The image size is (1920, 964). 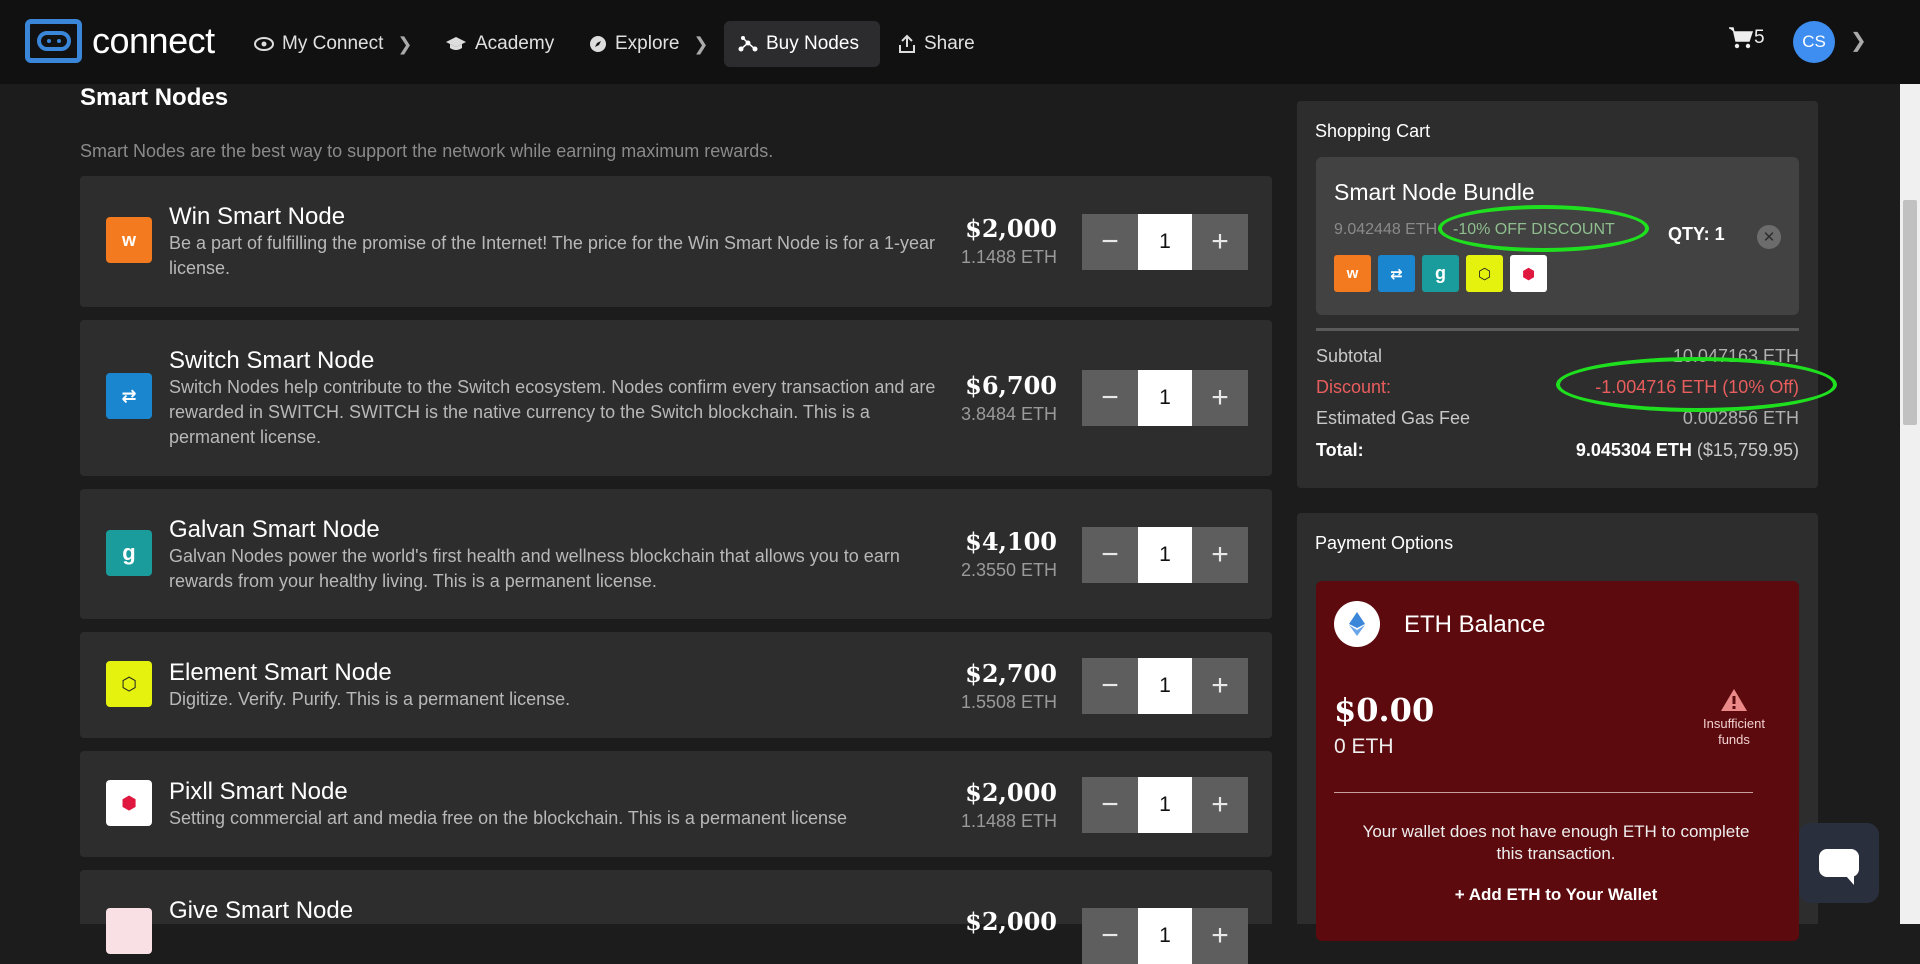 What do you see at coordinates (153, 40) in the screenshot?
I see `logo-text: connect` at bounding box center [153, 40].